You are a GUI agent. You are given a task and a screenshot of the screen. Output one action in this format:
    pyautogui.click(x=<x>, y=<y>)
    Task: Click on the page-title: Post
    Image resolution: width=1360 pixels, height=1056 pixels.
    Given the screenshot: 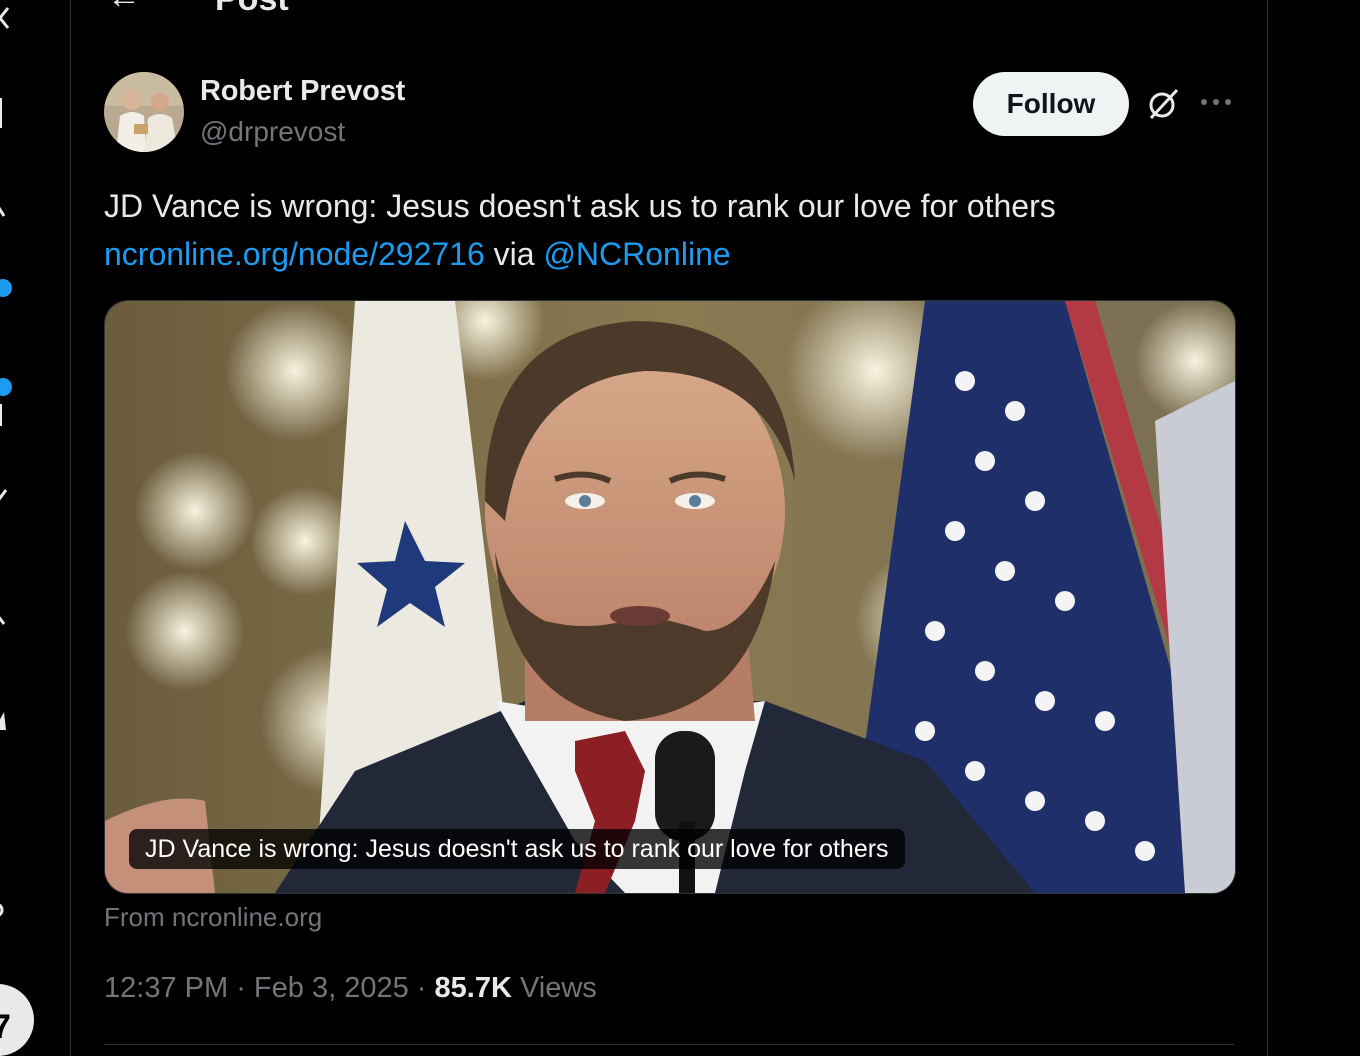 What is the action you would take?
    pyautogui.click(x=252, y=8)
    